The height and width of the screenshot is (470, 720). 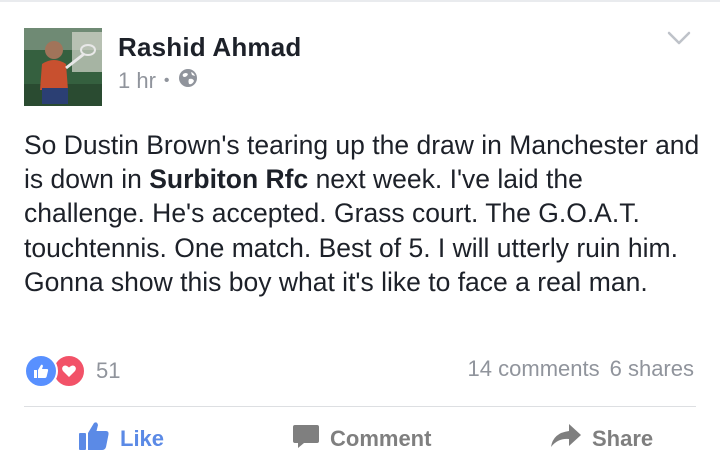 I want to click on comment-button: Comment, so click(x=361, y=439).